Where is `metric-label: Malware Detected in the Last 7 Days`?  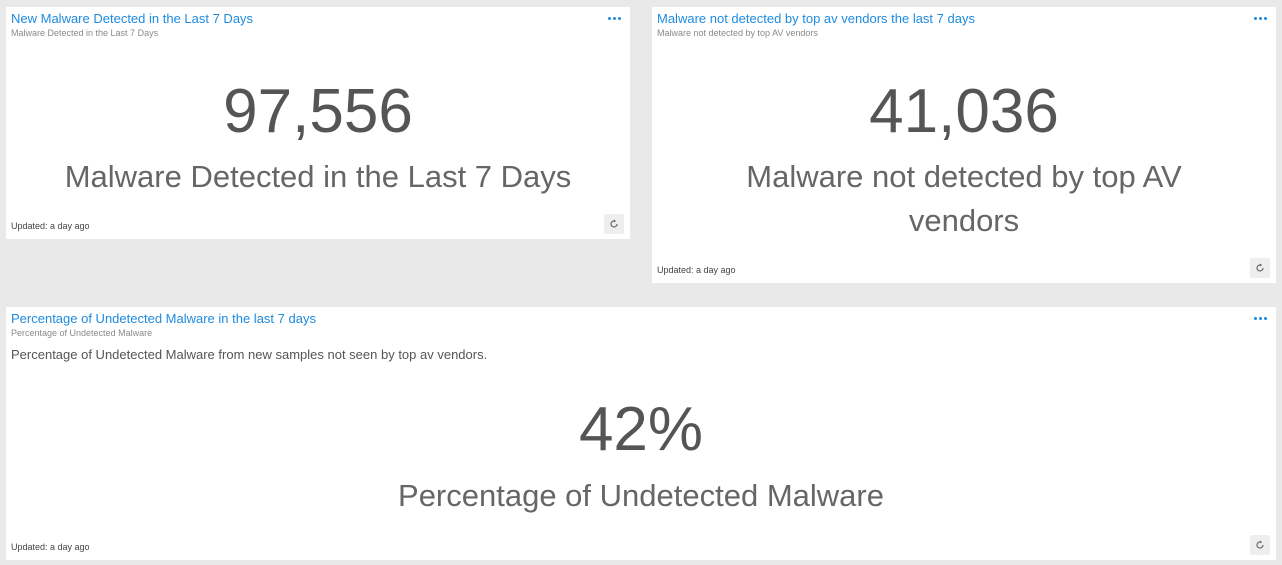 metric-label: Malware Detected in the Last 7 Days is located at coordinates (318, 176).